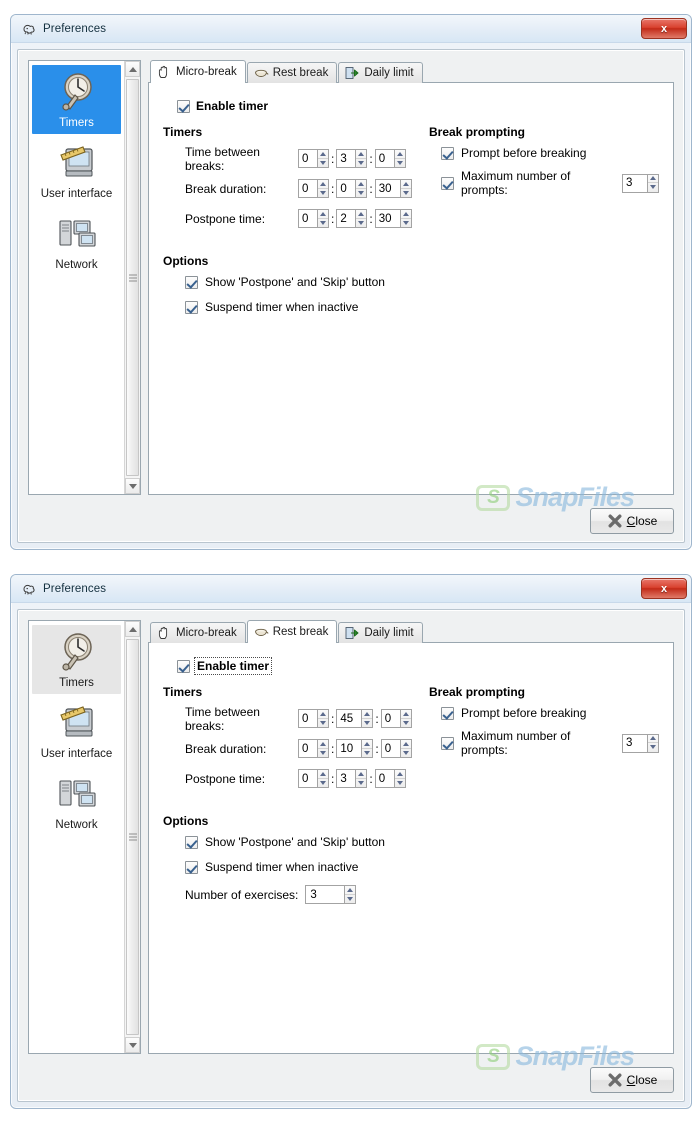 Image resolution: width=700 pixels, height=1121 pixels. I want to click on postpone-time-minutes-stepper: 2, so click(352, 218).